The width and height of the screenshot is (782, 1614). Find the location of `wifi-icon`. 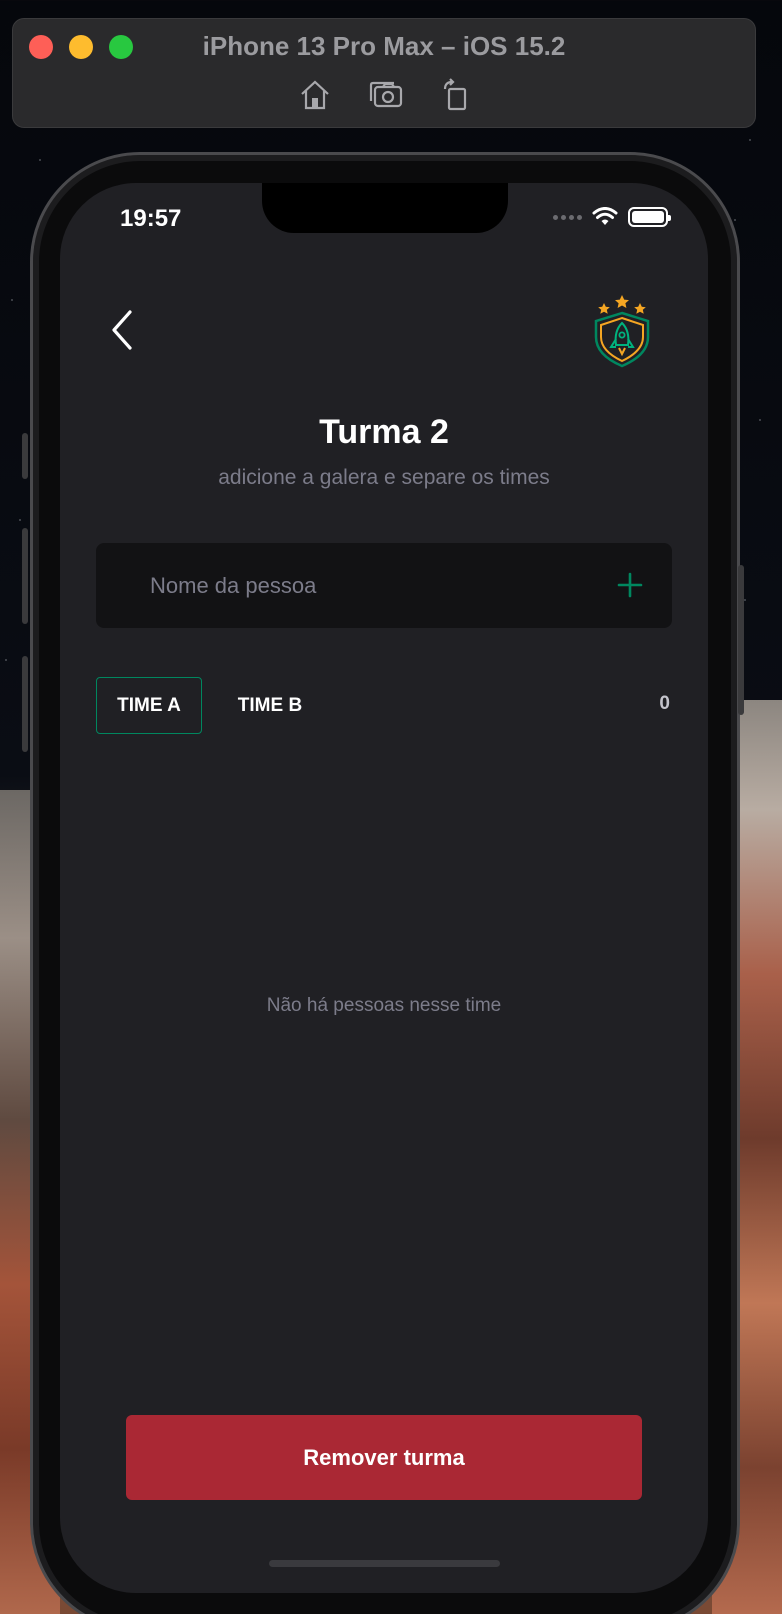

wifi-icon is located at coordinates (605, 216).